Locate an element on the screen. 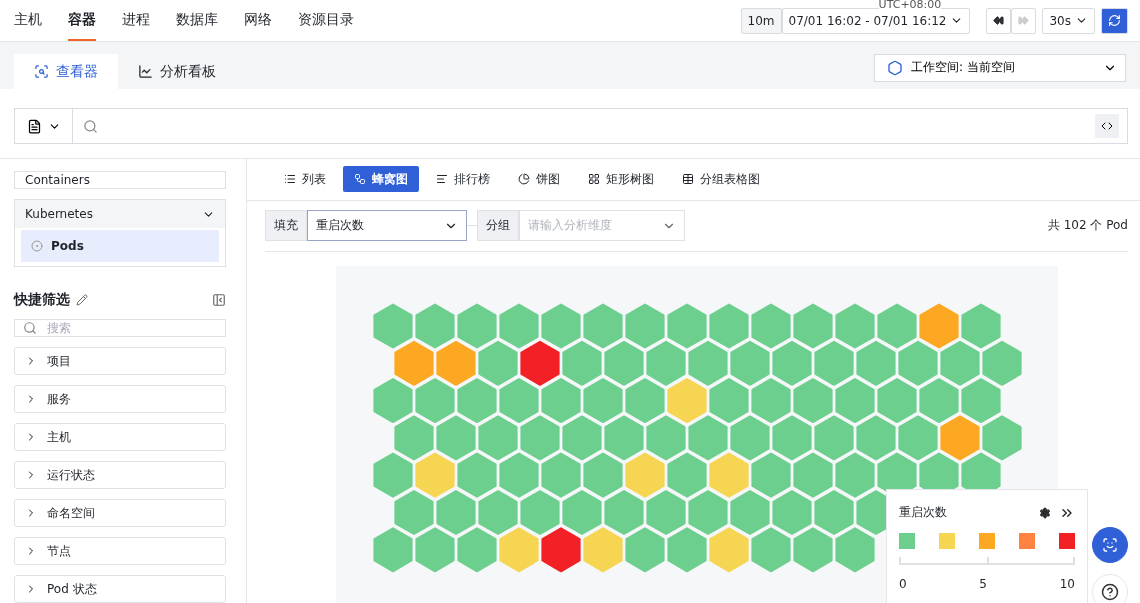 Image resolution: width=1140 pixels, height=603 pixels. filter-group: 节点 is located at coordinates (120, 551).